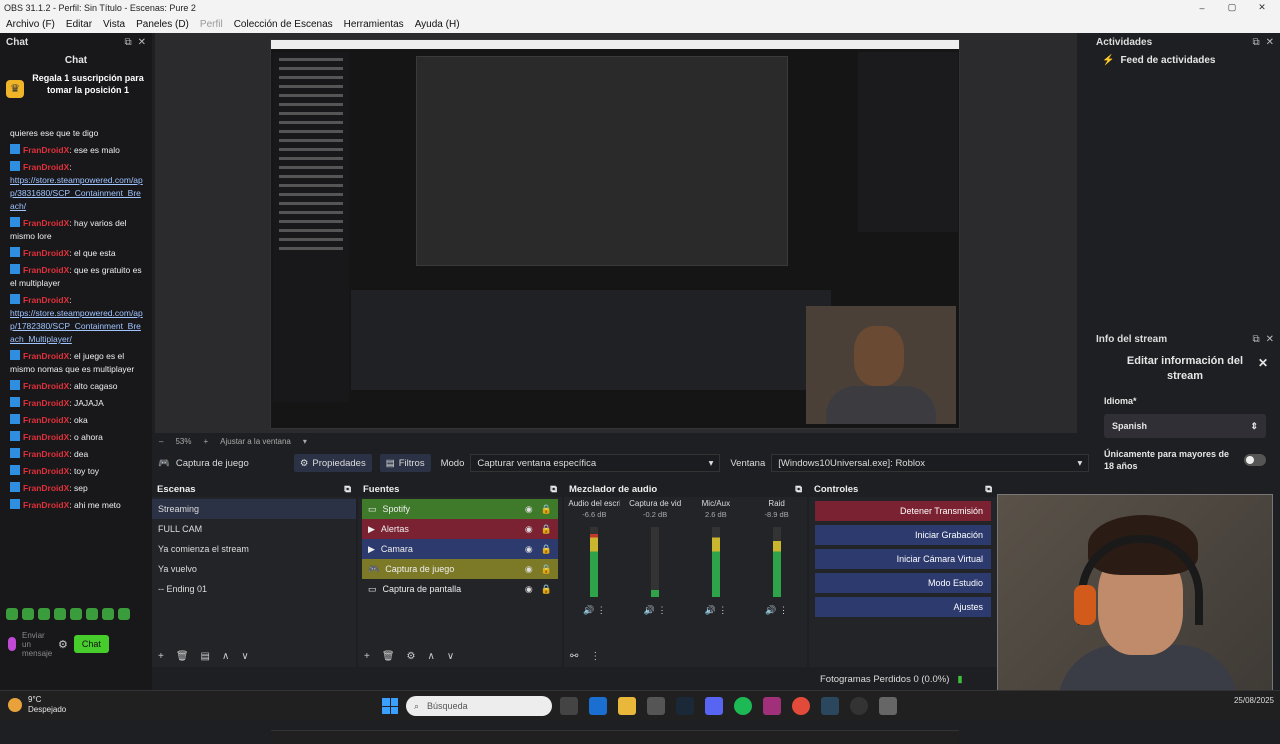 This screenshot has height=744, width=1280. I want to click on scene-item: Streaming, so click(254, 509).